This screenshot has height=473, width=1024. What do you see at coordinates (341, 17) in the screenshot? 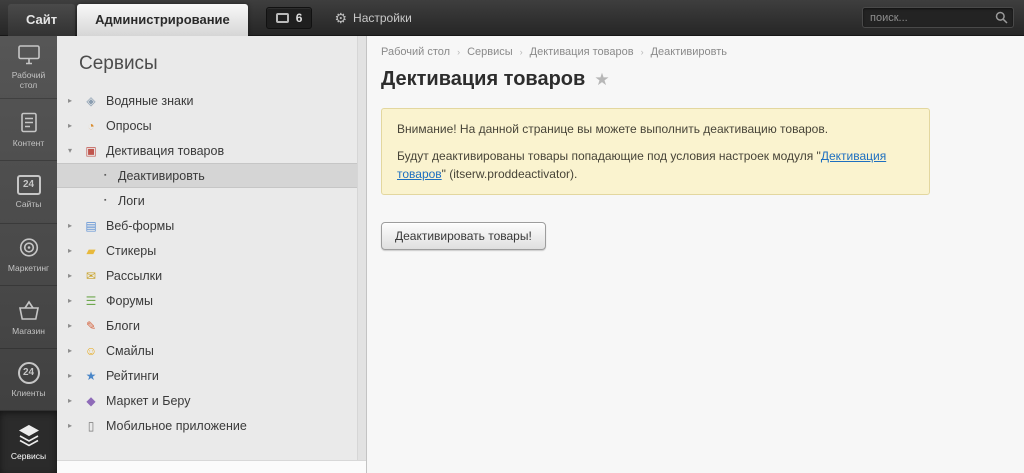
I see `gear-icon: ⚙` at bounding box center [341, 17].